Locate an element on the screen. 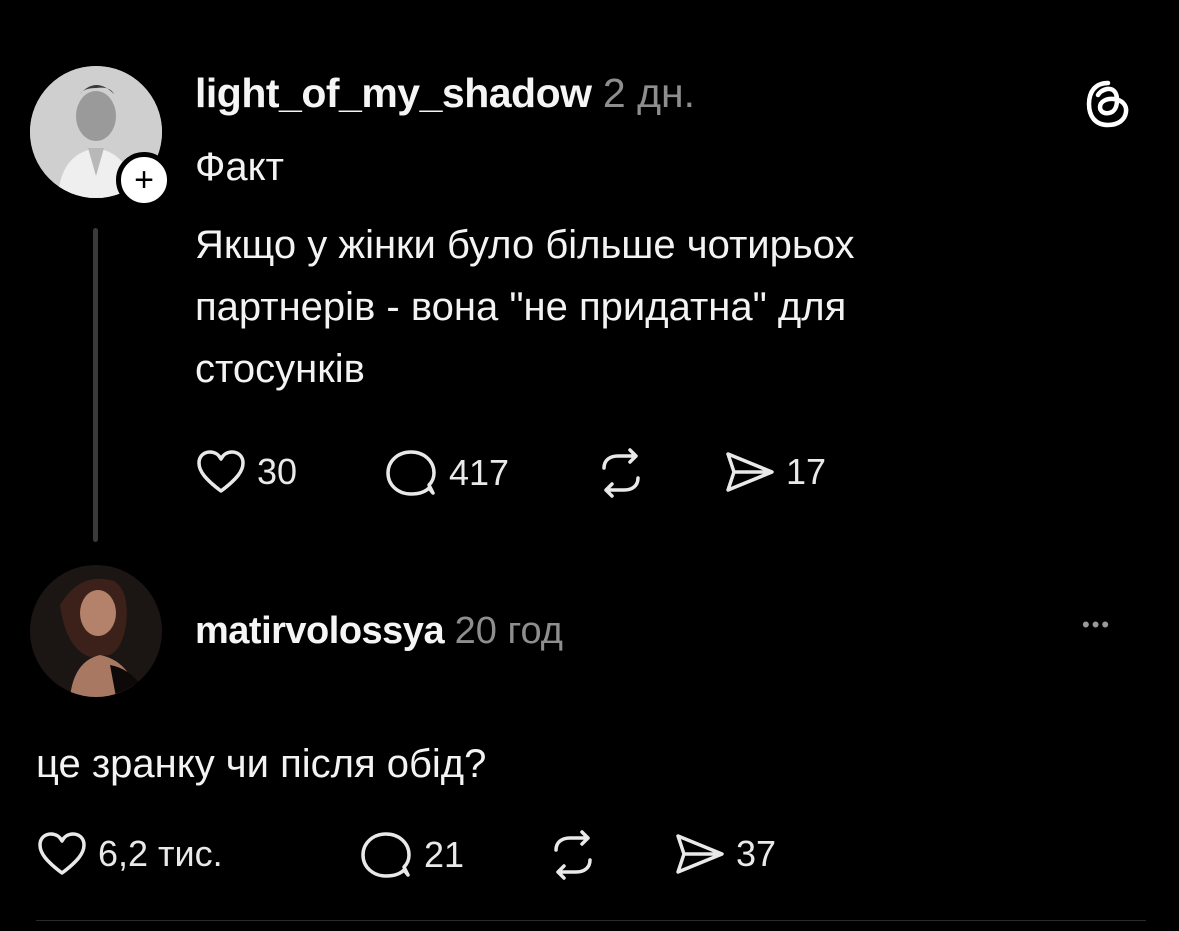 The width and height of the screenshot is (1179, 931). post-text-line: Якщо у жінки було більше чотирьох is located at coordinates (525, 245).